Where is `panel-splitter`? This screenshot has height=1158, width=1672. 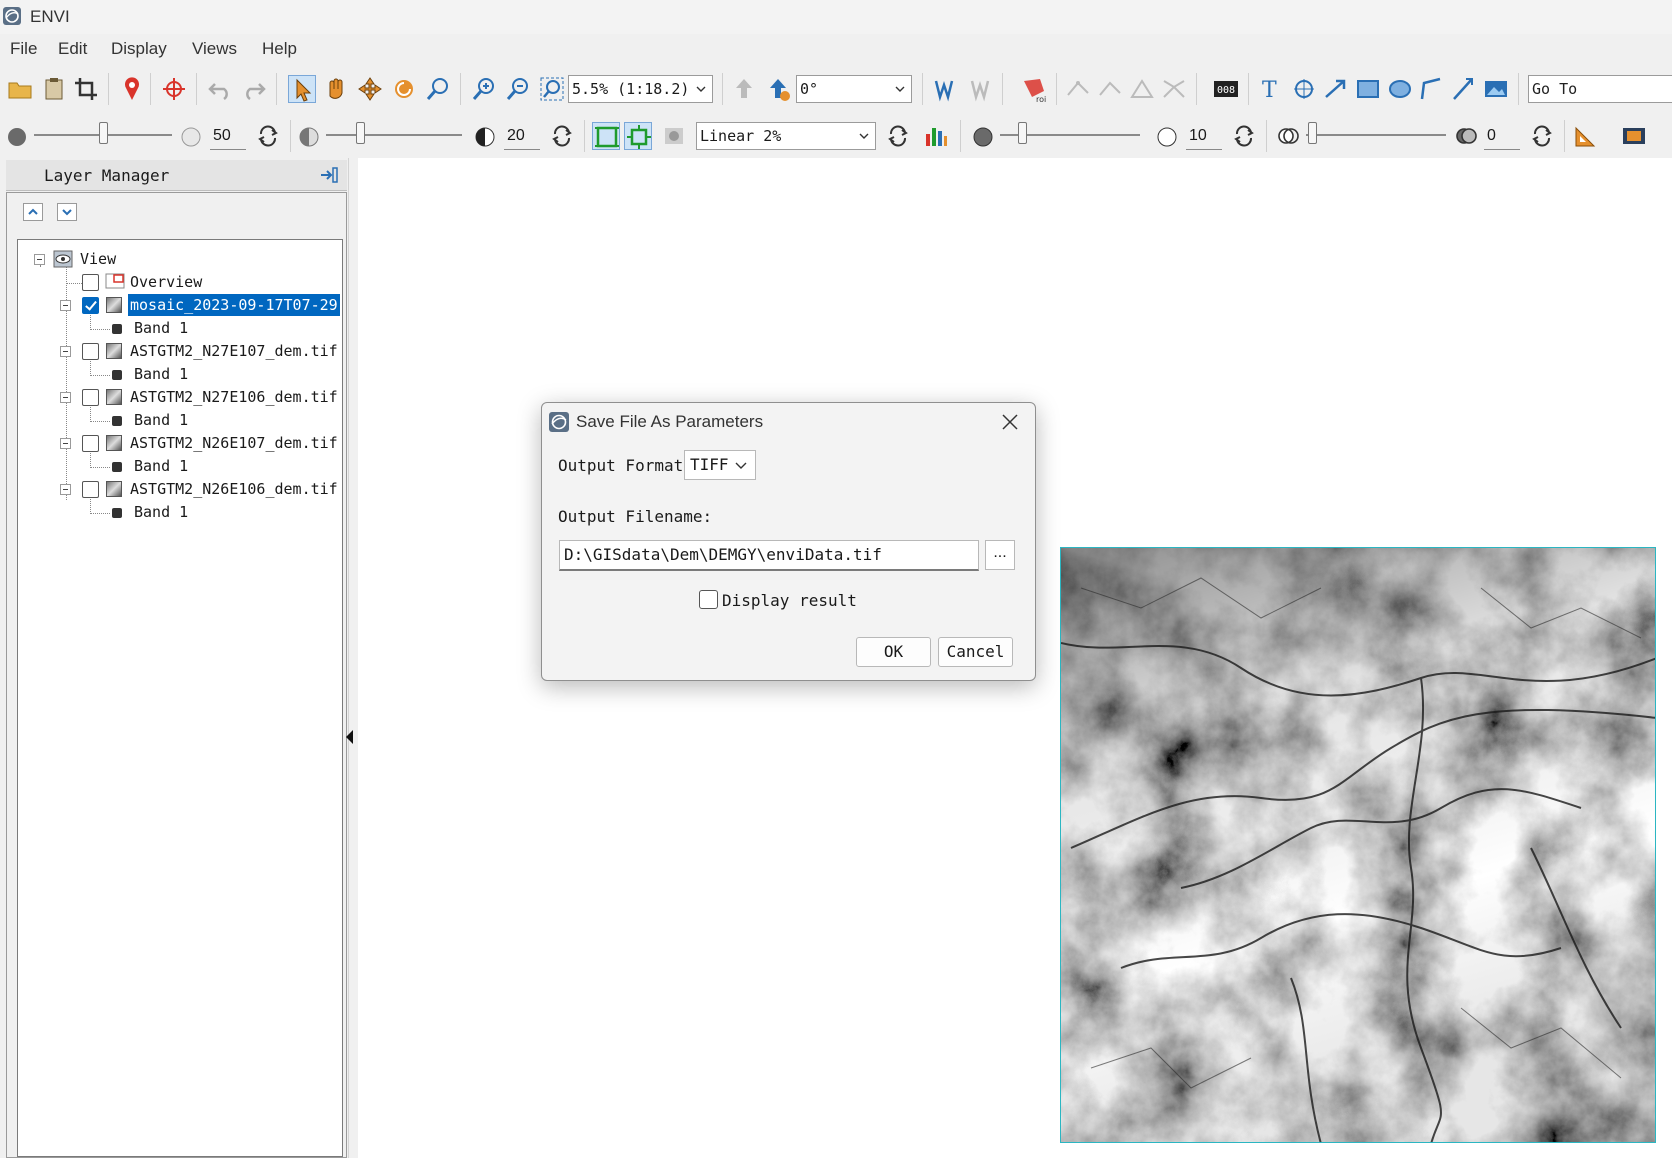
panel-splitter is located at coordinates (352, 658).